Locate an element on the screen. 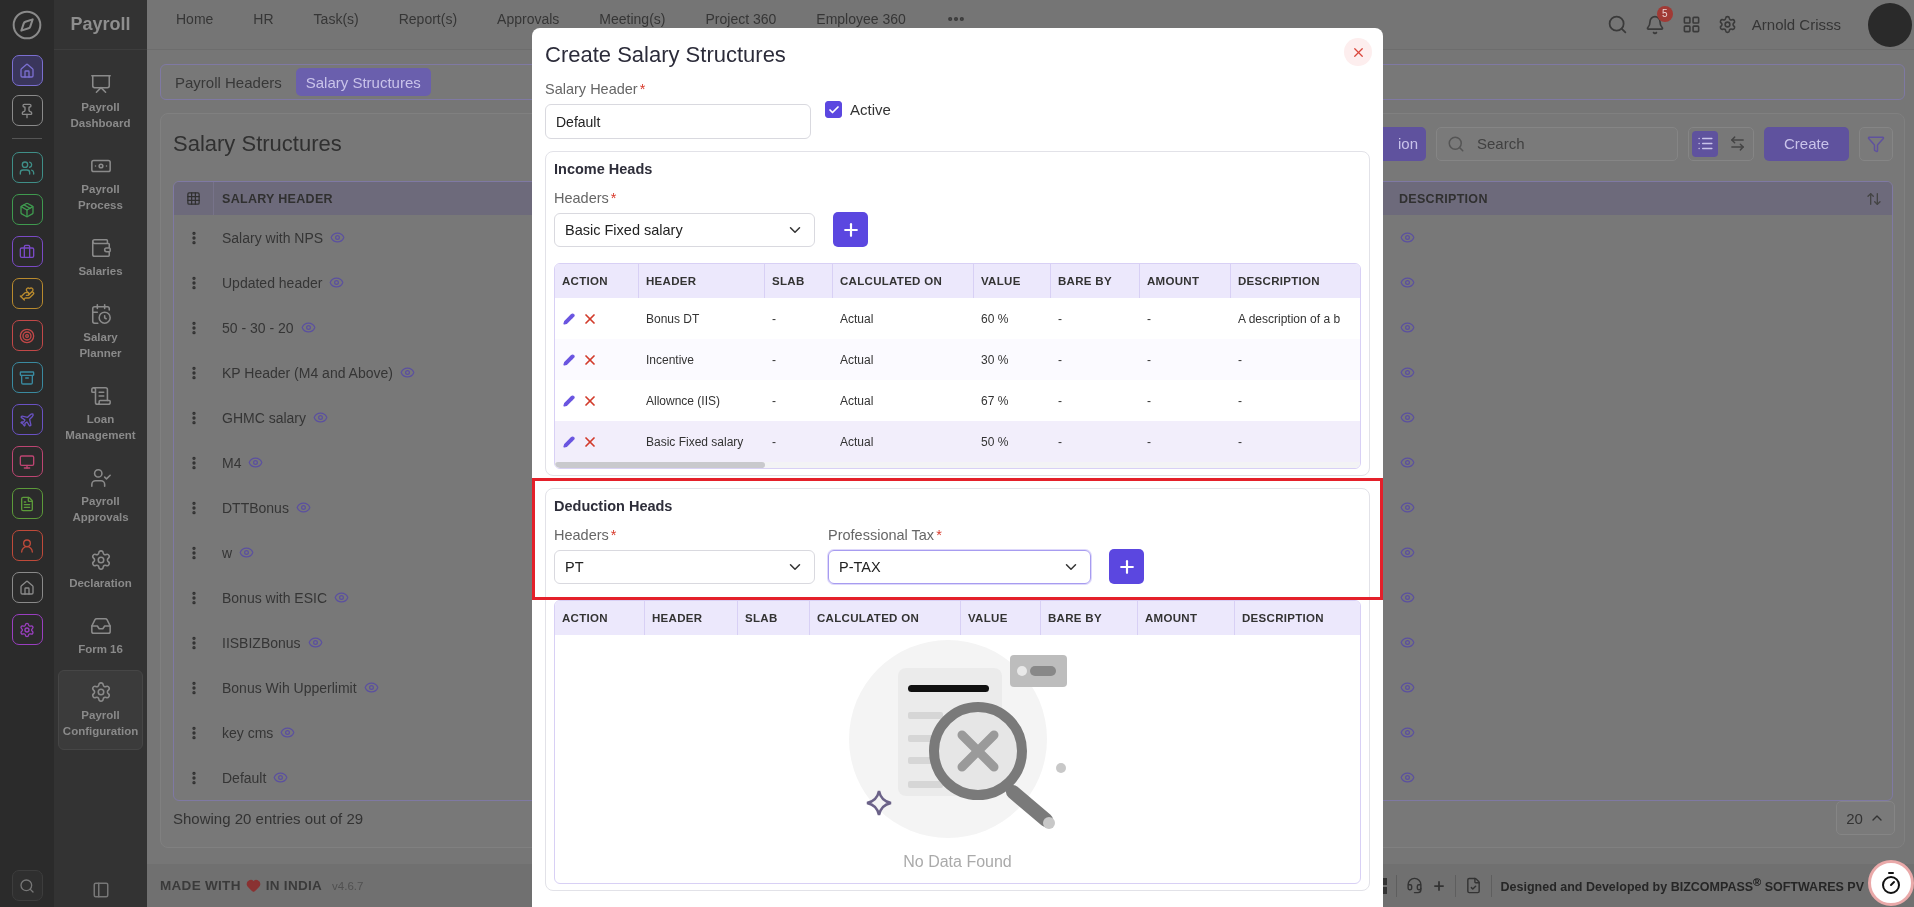 The height and width of the screenshot is (907, 1914). tab: Salary Structures is located at coordinates (363, 82).